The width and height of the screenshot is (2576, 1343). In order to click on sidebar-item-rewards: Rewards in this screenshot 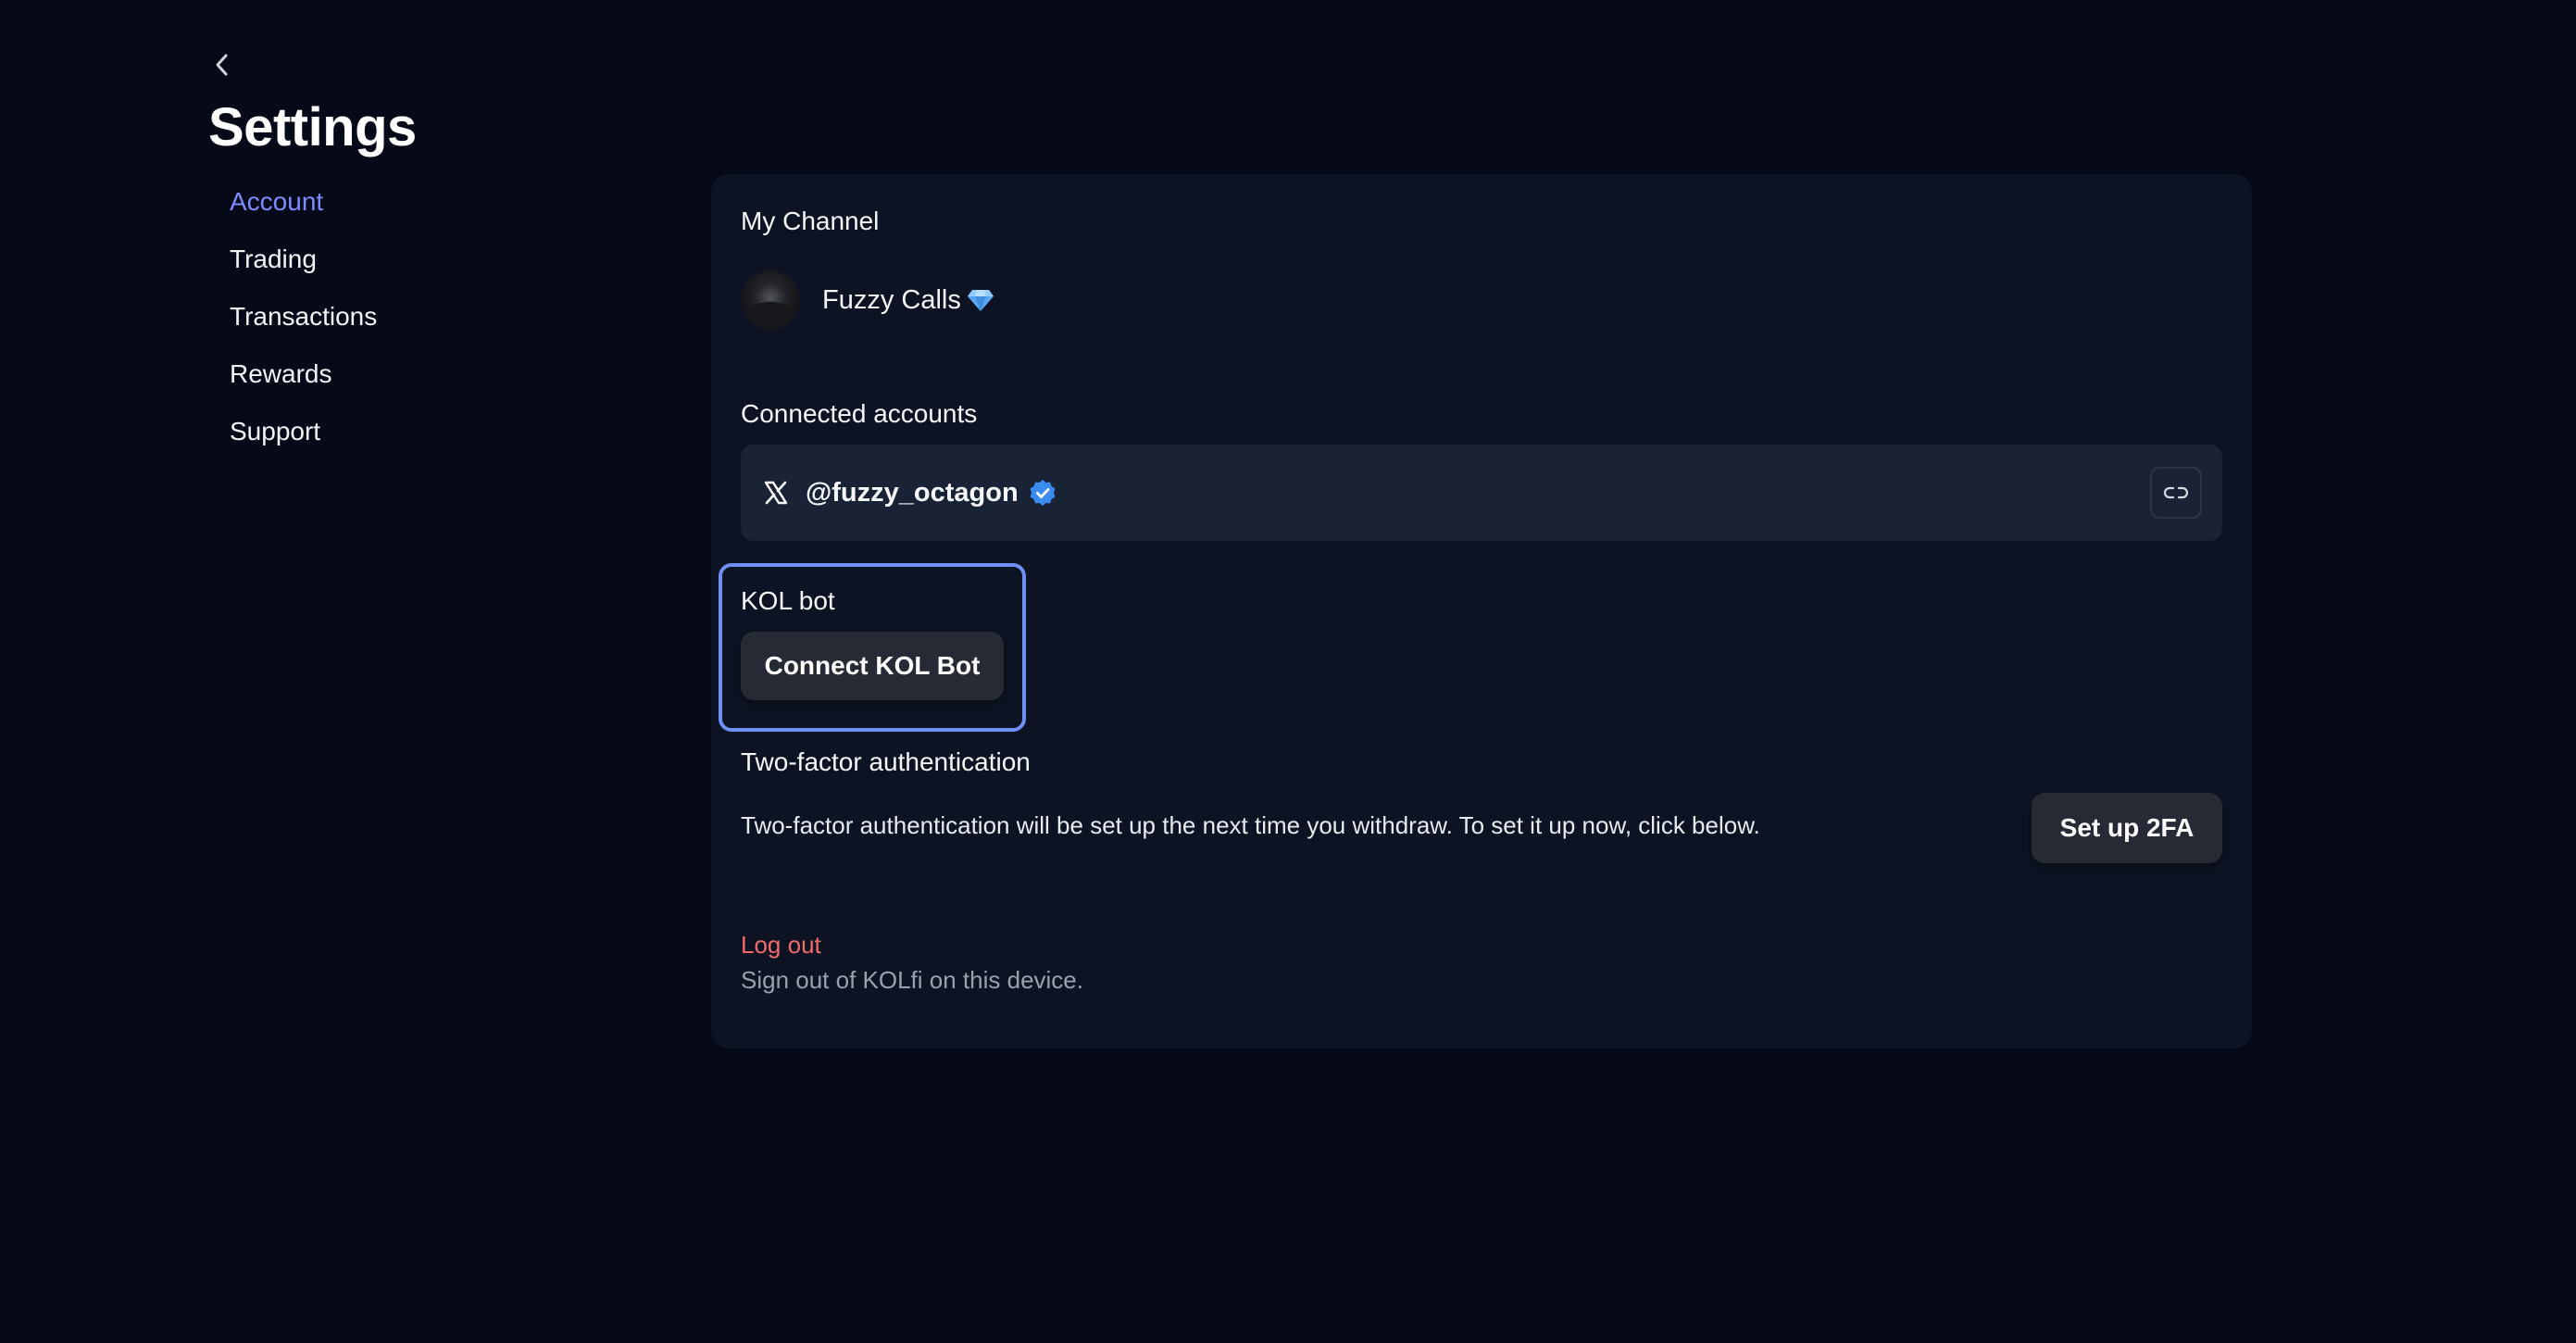, I will do `click(368, 374)`.